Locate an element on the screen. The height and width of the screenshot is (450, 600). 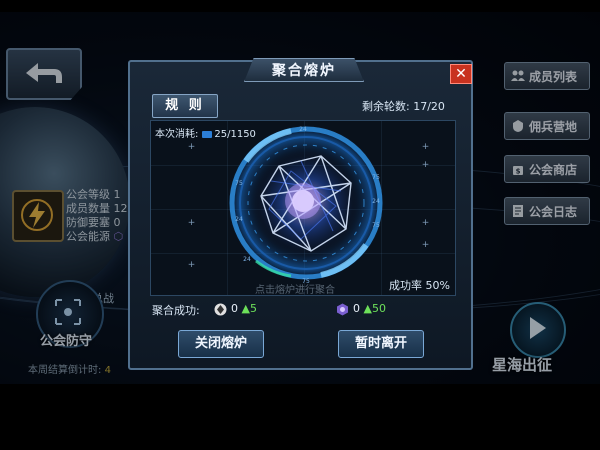
rules-button: 规 则 is located at coordinates (185, 106).